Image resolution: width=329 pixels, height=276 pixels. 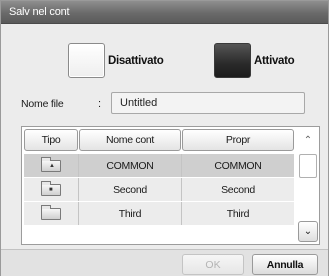 I want to click on file-name-label: Nome file, so click(x=42, y=104).